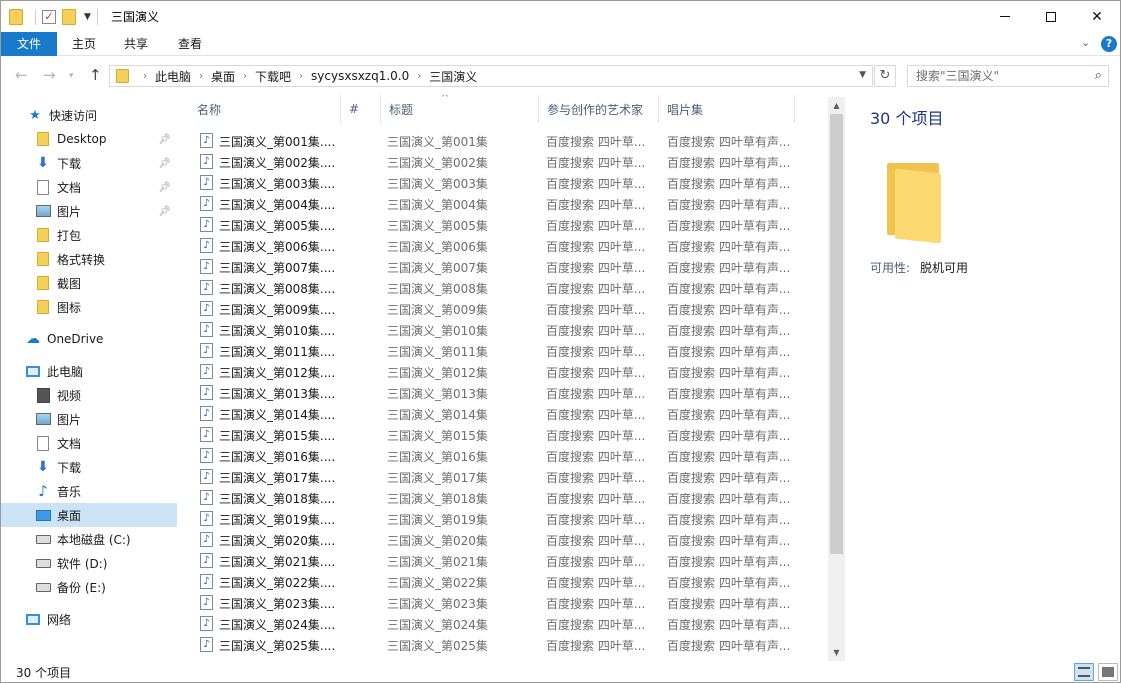 The image size is (1121, 683). Describe the element at coordinates (460, 109) in the screenshot. I see `column-header-title: 标题` at that location.